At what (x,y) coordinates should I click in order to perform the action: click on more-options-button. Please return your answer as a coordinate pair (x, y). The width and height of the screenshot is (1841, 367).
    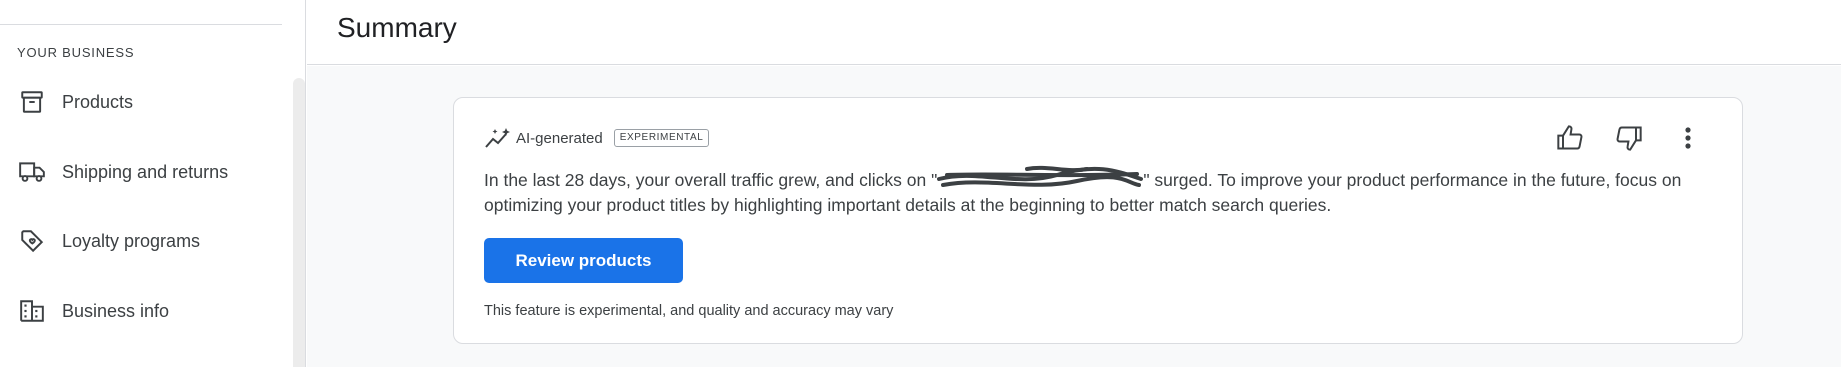
    Looking at the image, I should click on (1688, 140).